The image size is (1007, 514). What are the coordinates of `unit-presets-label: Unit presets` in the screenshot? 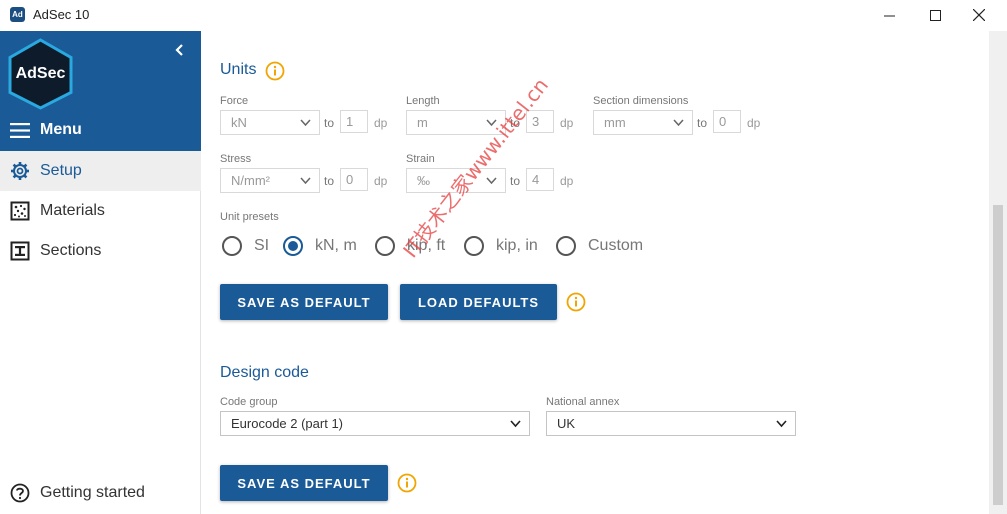 It's located at (249, 217).